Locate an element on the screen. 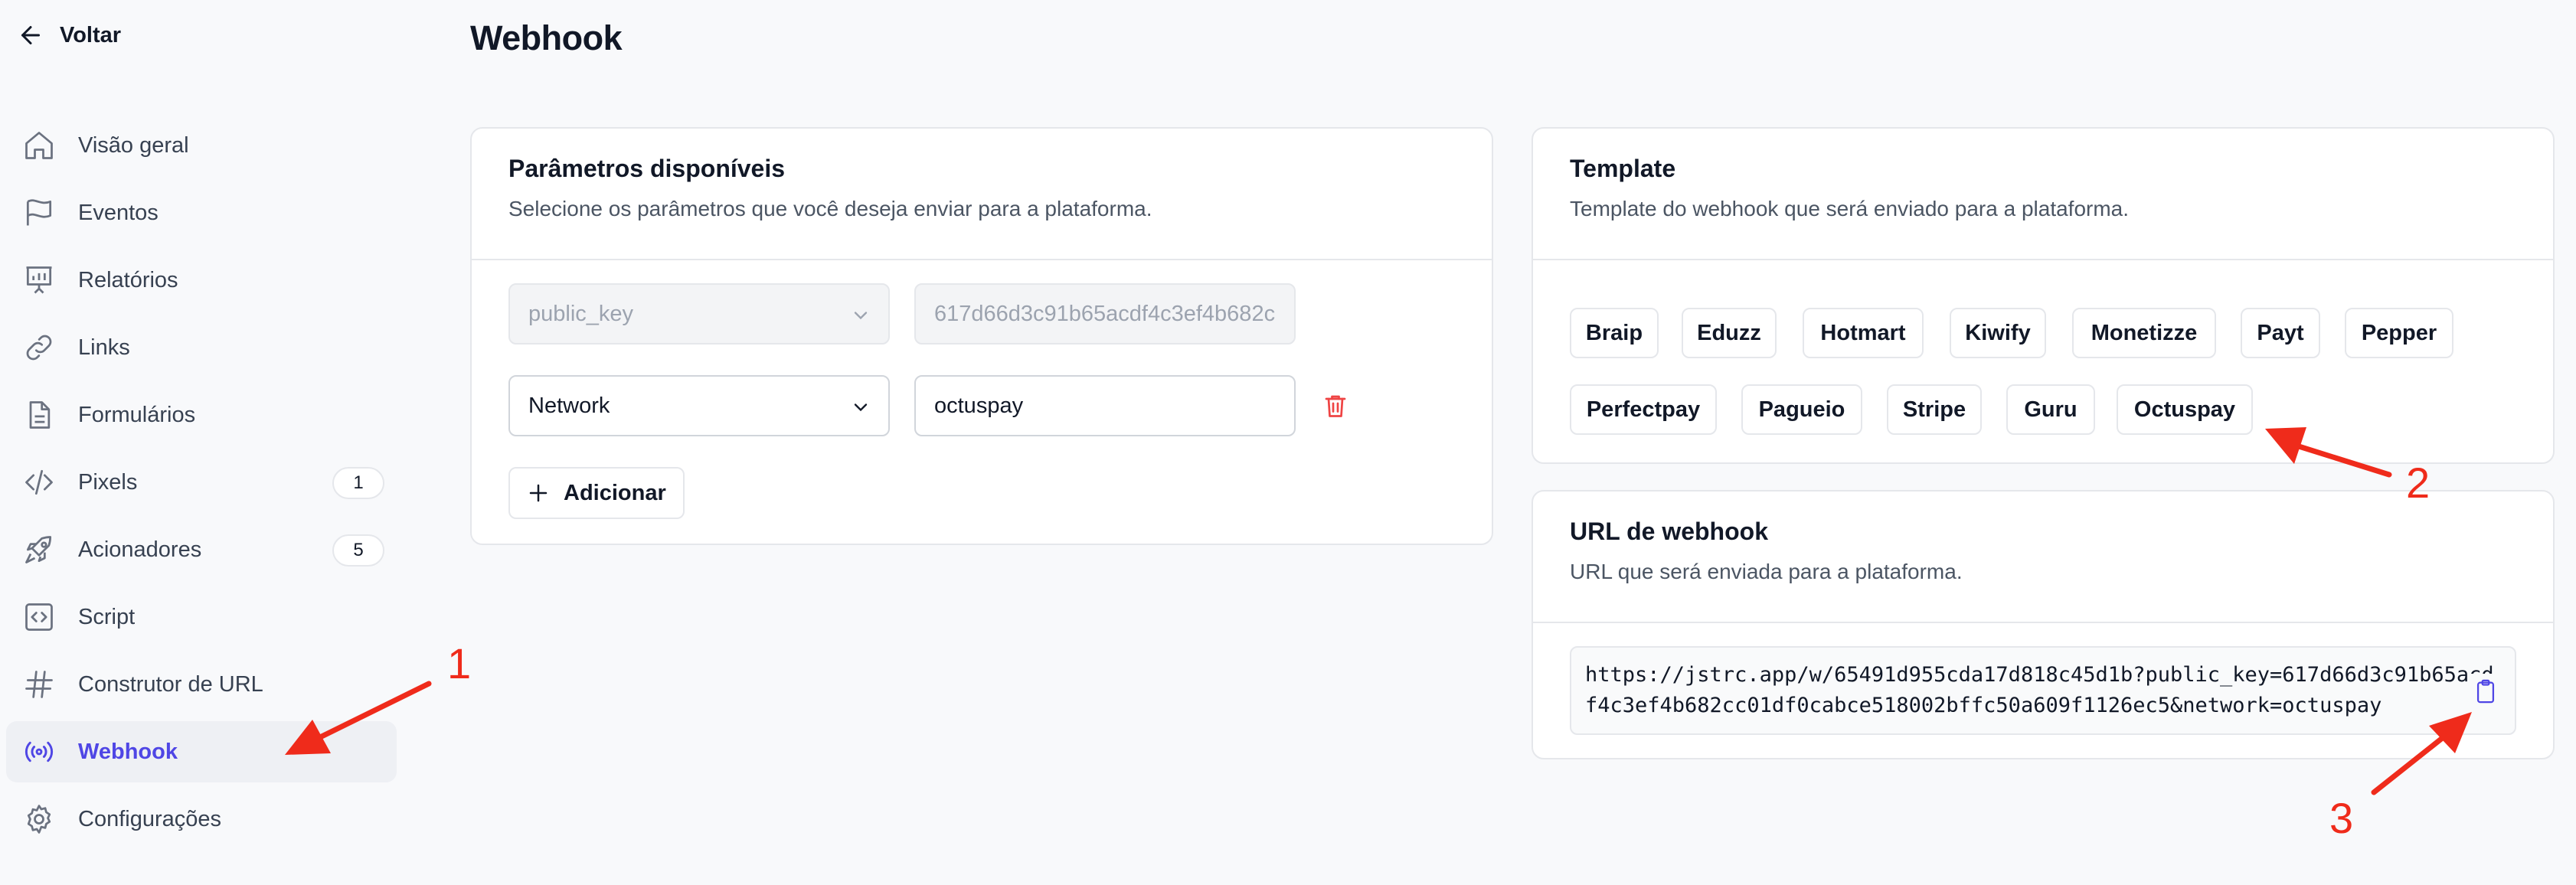 This screenshot has width=2576, height=885. annotation-number-3: 3 is located at coordinates (2341, 818).